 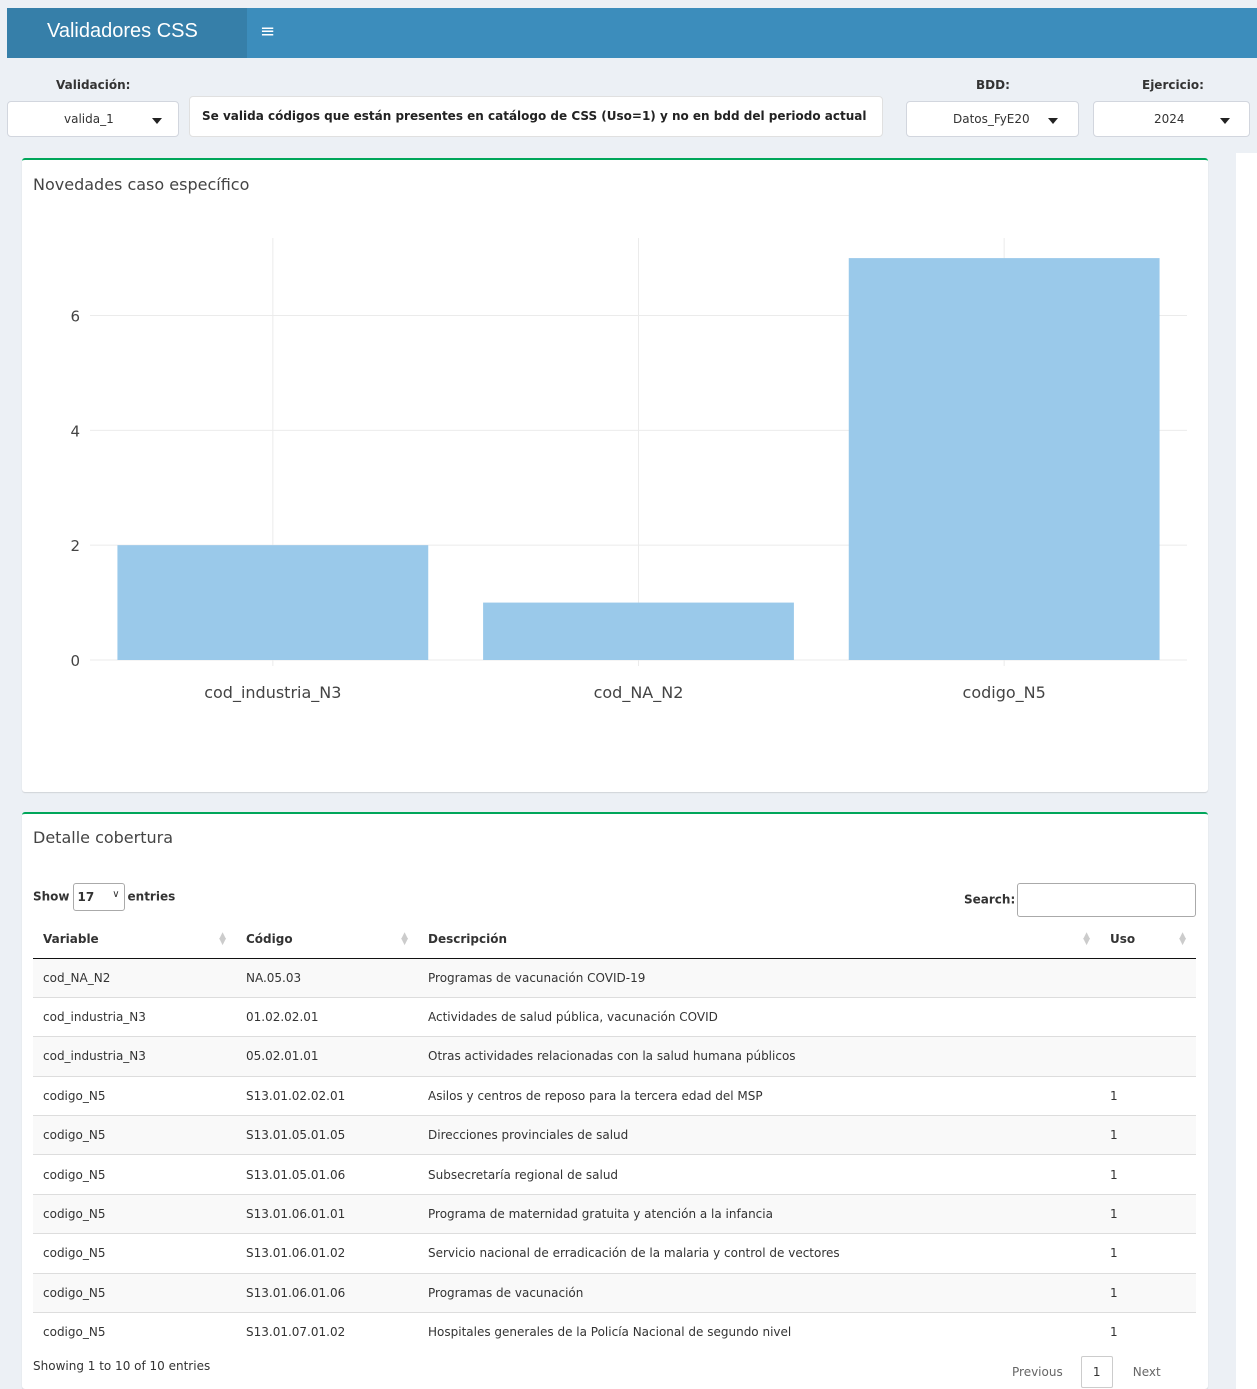 I want to click on sidebar-toggle-icon: ≡, so click(x=268, y=32).